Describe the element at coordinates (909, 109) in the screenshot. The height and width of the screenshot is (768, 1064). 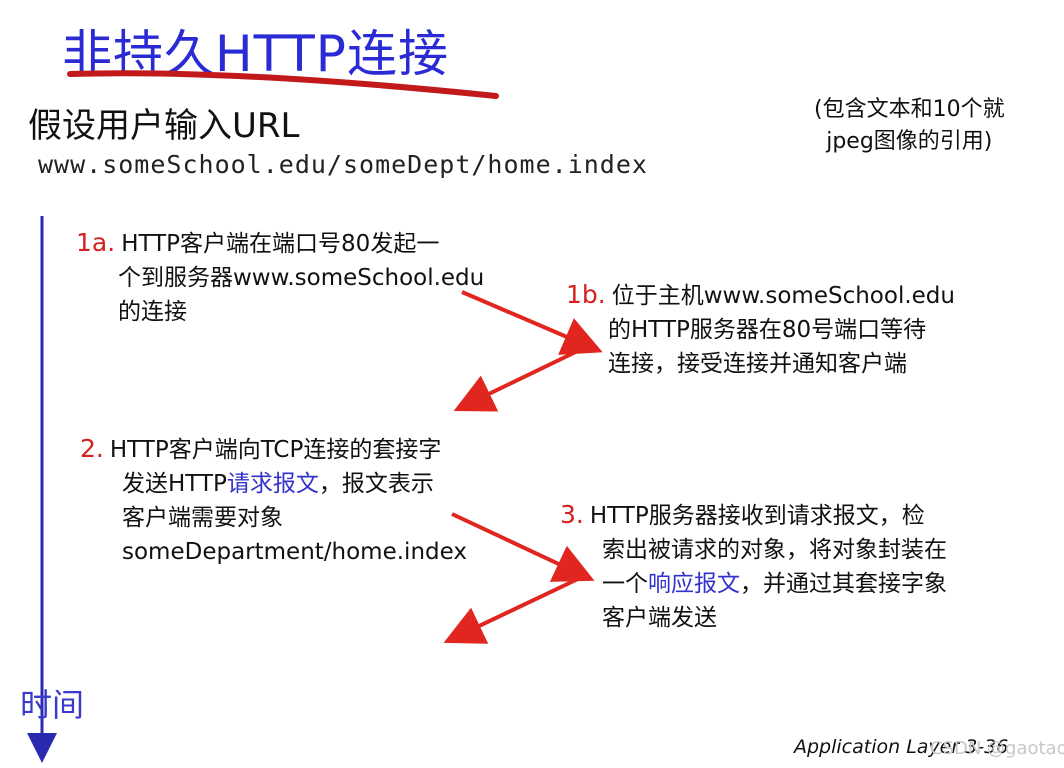
I see `object-note-line-1: (包含文本和10个就` at that location.